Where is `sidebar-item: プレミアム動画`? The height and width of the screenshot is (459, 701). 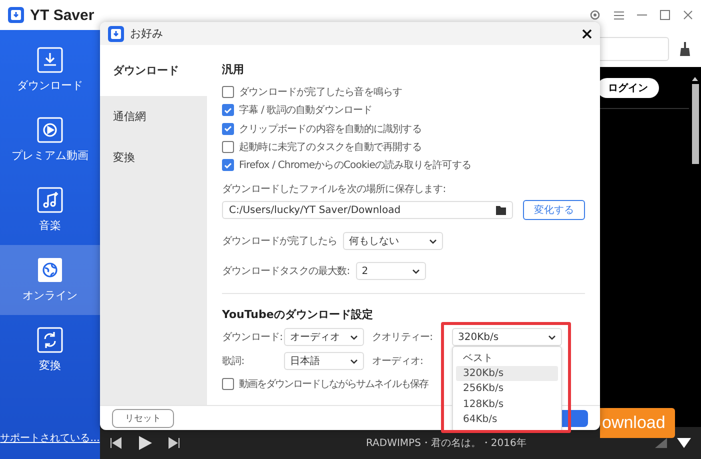
sidebar-item: プレミアム動画 is located at coordinates (50, 140).